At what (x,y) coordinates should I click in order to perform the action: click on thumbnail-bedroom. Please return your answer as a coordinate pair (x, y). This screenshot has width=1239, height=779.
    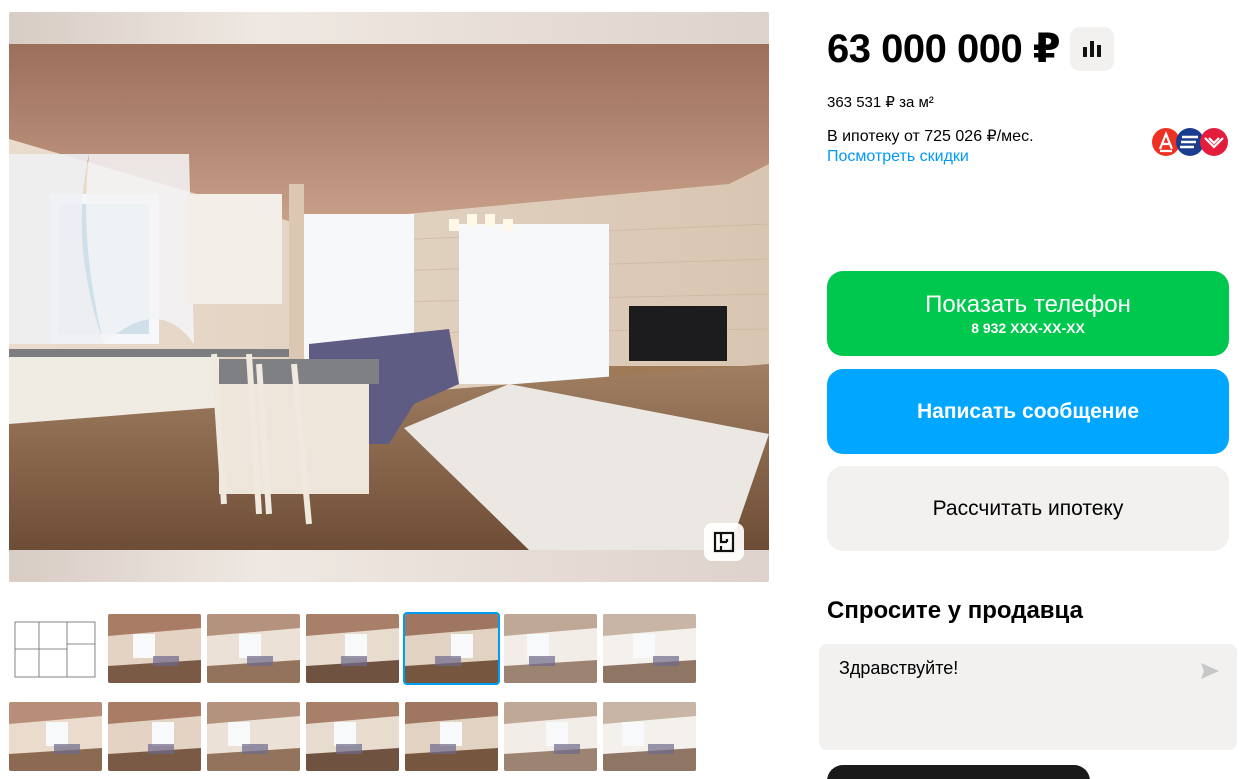
    Looking at the image, I should click on (253, 736).